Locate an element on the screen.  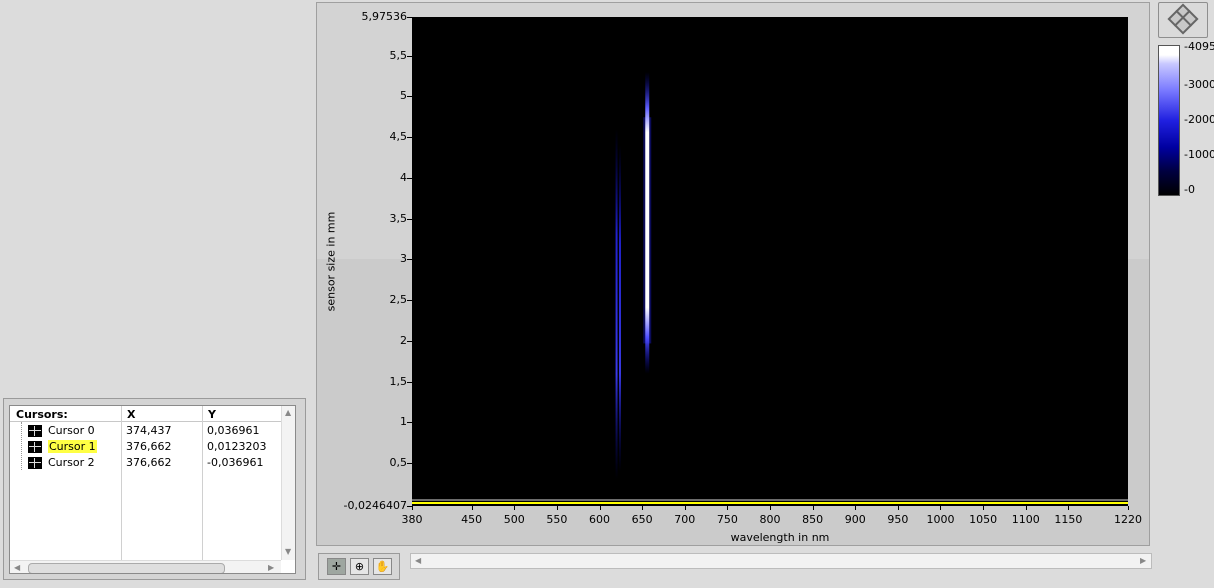
y-tick-label: 0,5 is located at coordinates (398, 463).